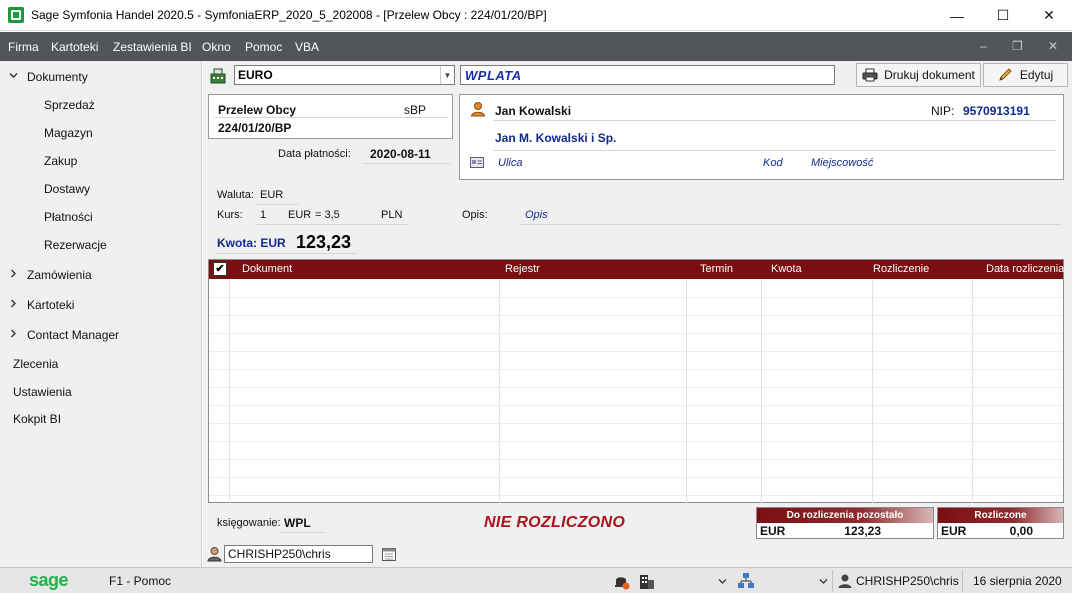 The image size is (1072, 593). What do you see at coordinates (220, 269) in the screenshot?
I see `select-all-checkbox: ✔` at bounding box center [220, 269].